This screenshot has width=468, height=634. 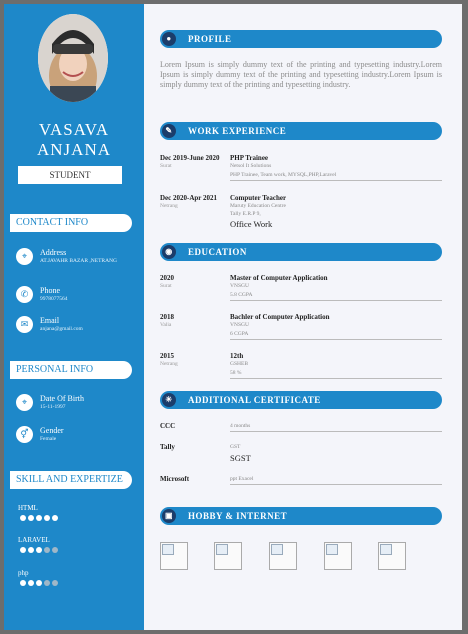 I want to click on certificate-name: Microsoft, so click(x=175, y=479).